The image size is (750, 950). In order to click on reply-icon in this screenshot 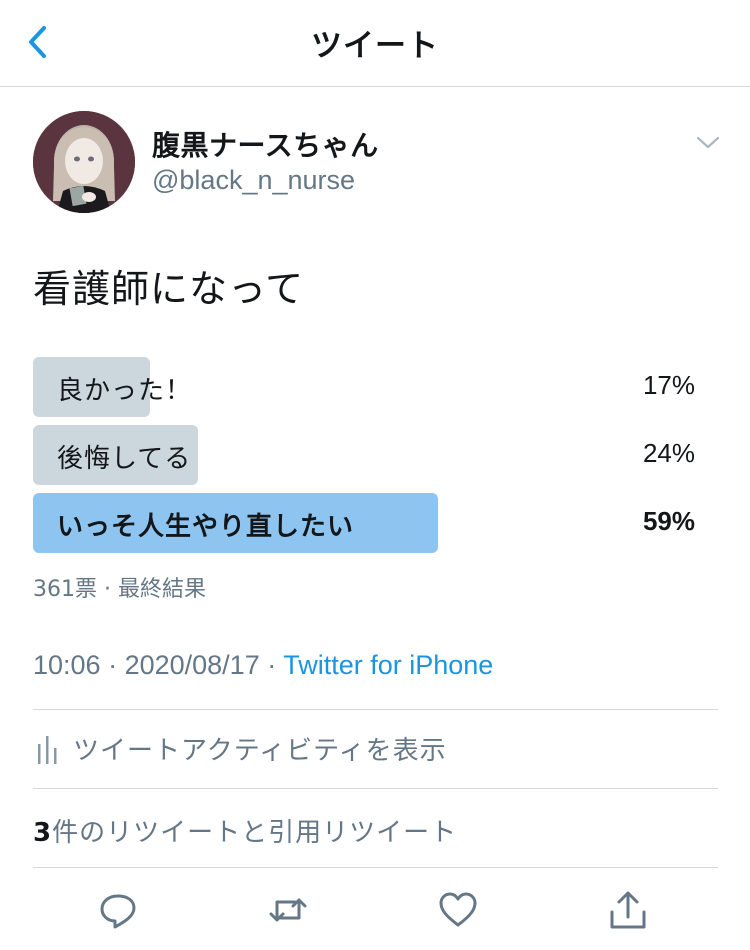, I will do `click(118, 911)`.